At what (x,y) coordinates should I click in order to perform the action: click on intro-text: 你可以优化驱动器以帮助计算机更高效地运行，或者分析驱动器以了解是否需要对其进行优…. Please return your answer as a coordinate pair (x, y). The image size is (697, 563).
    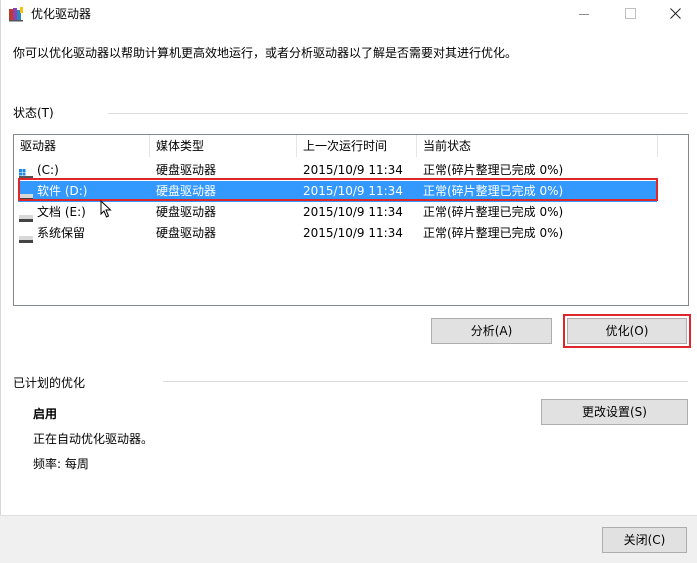
    Looking at the image, I should click on (265, 53).